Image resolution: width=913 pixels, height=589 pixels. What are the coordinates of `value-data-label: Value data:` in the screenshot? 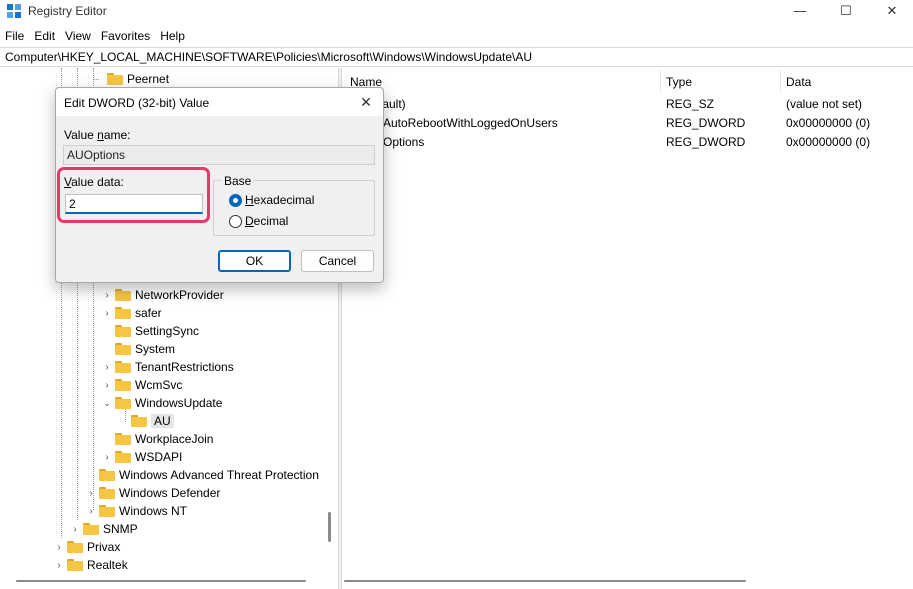 It's located at (94, 182).